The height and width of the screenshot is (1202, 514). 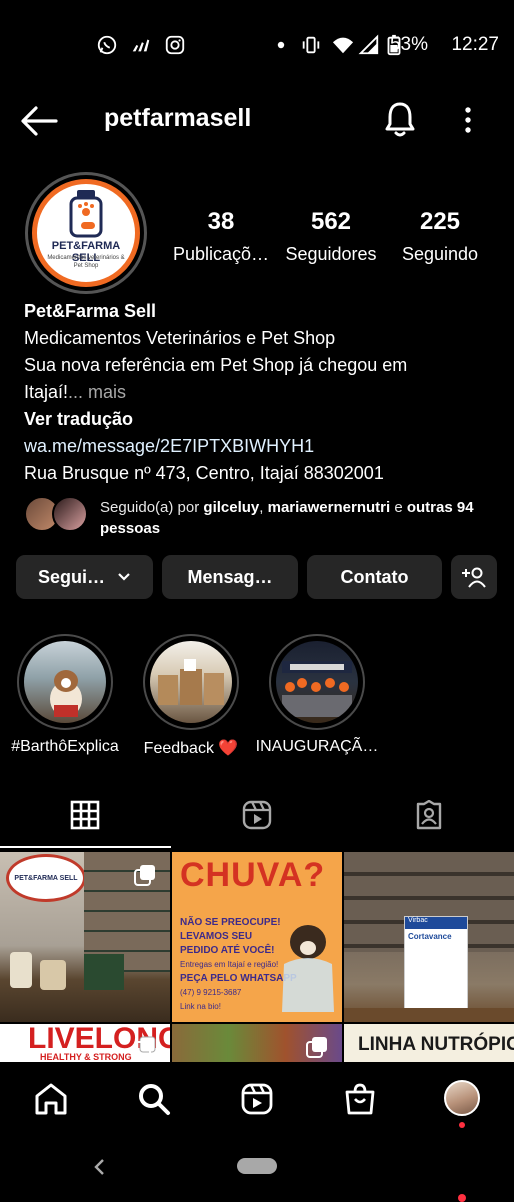 What do you see at coordinates (178, 118) in the screenshot?
I see `profile-username: petfarmasell` at bounding box center [178, 118].